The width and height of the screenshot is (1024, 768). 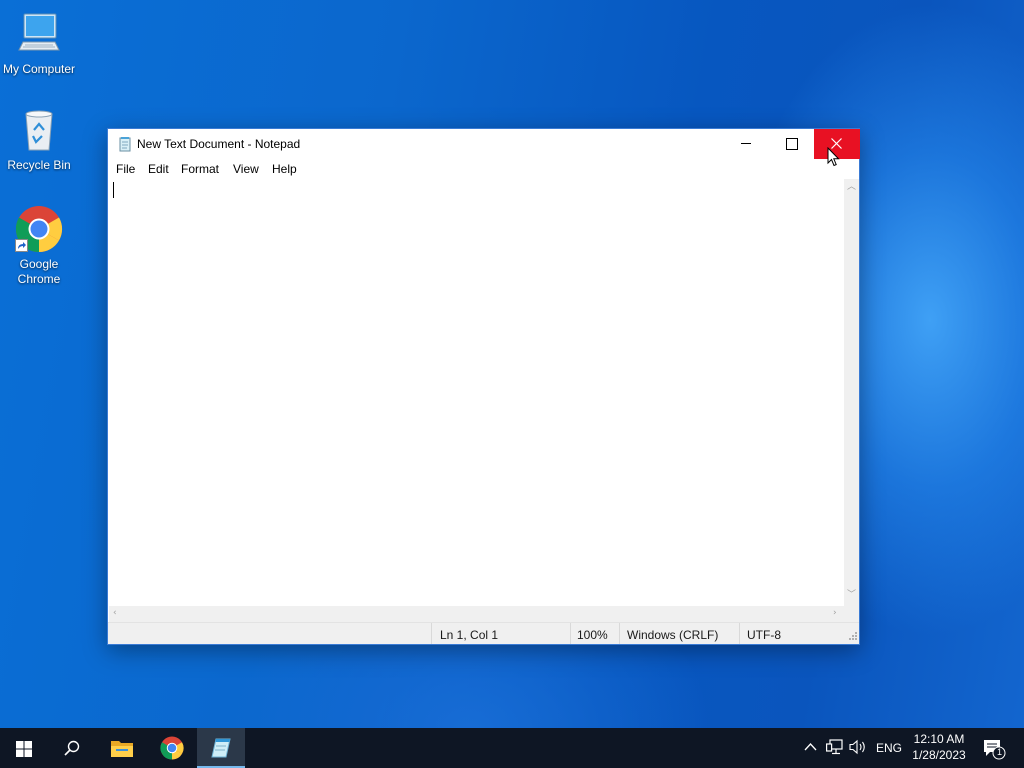 I want to click on file-explorer-icon, so click(x=122, y=749).